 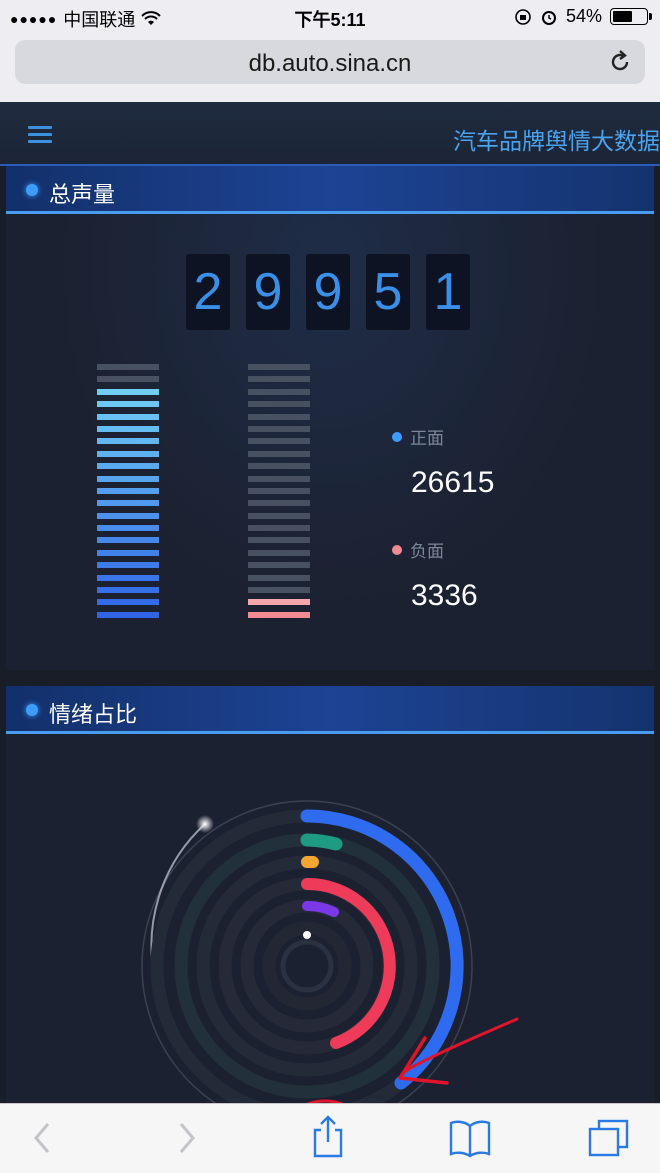 I want to click on address-bar: db.auto.sina.cn, so click(x=330, y=62).